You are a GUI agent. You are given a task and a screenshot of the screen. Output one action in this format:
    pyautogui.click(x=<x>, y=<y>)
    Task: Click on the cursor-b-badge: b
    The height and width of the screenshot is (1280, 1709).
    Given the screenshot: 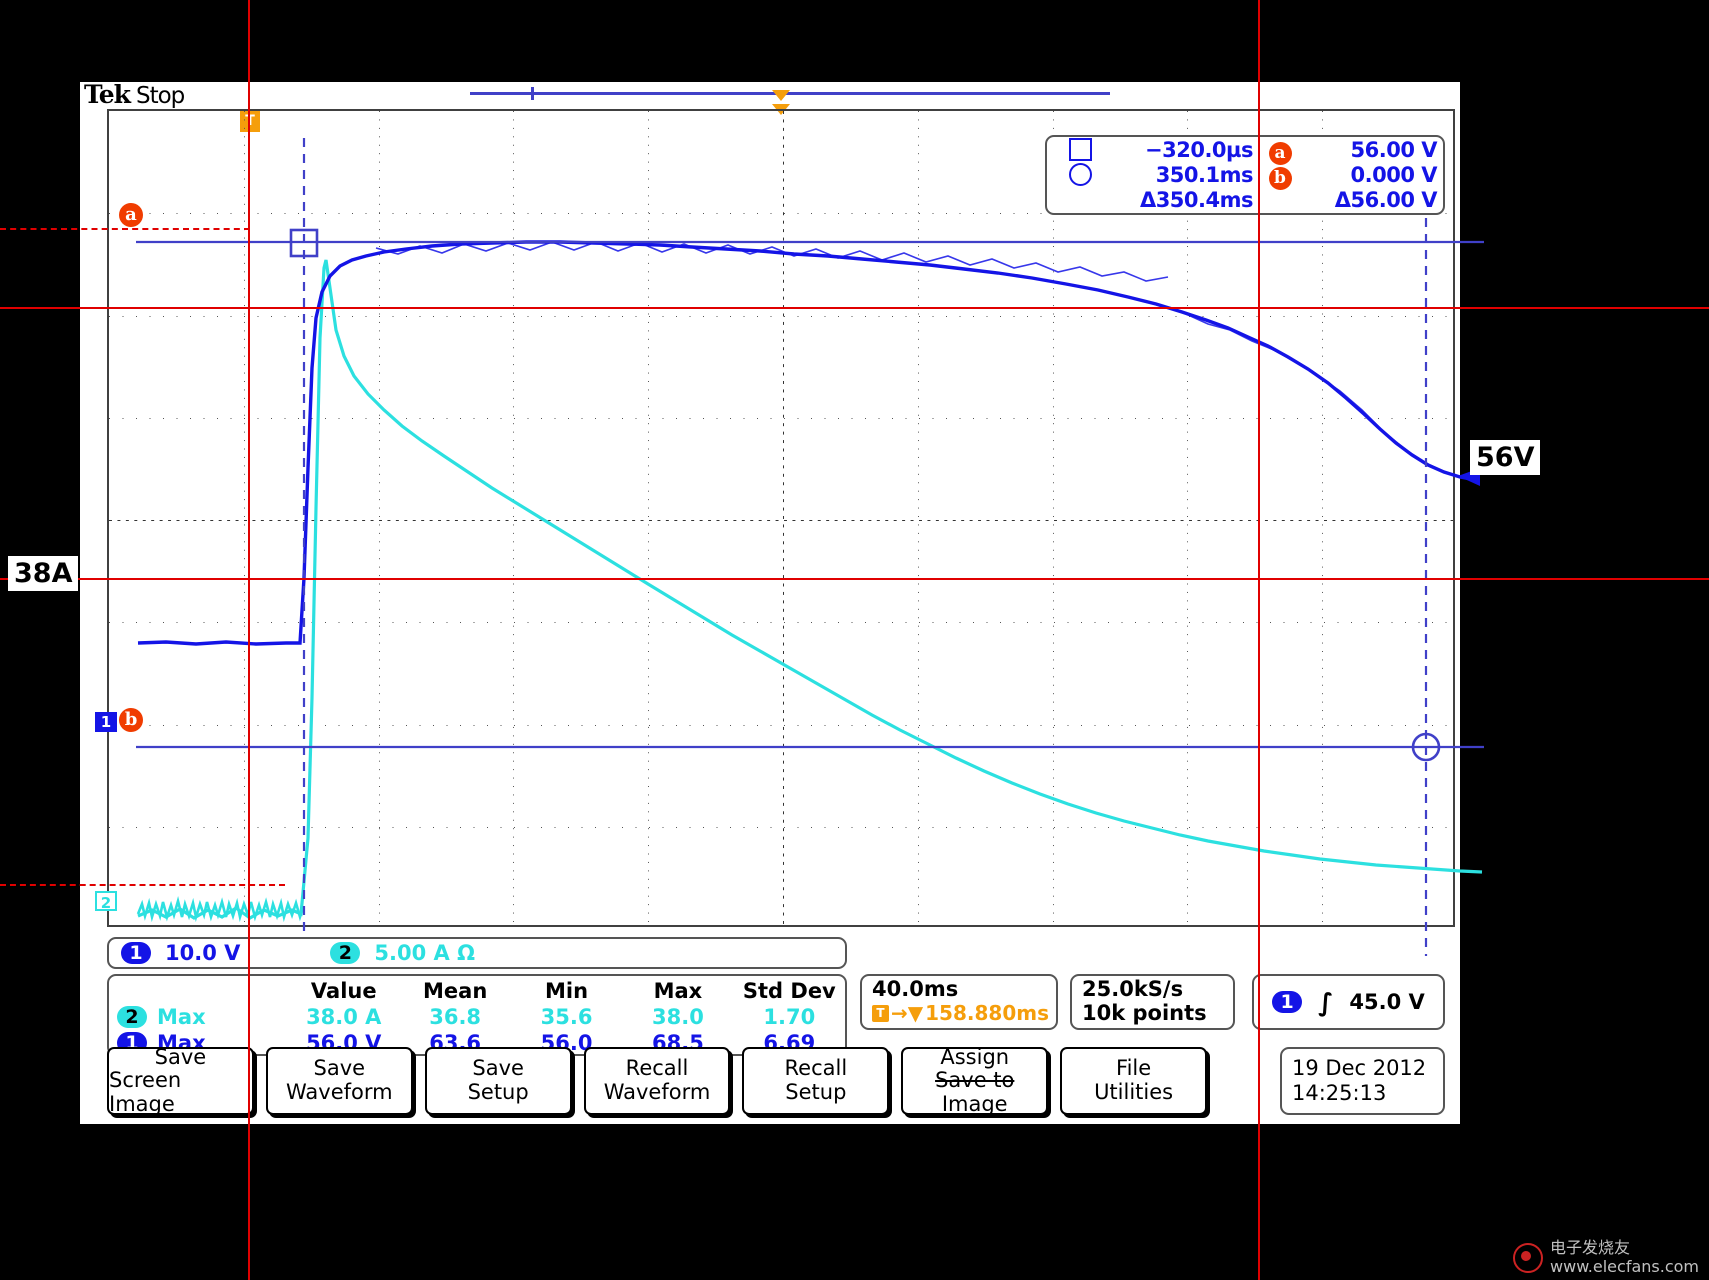 What is the action you would take?
    pyautogui.click(x=131, y=720)
    